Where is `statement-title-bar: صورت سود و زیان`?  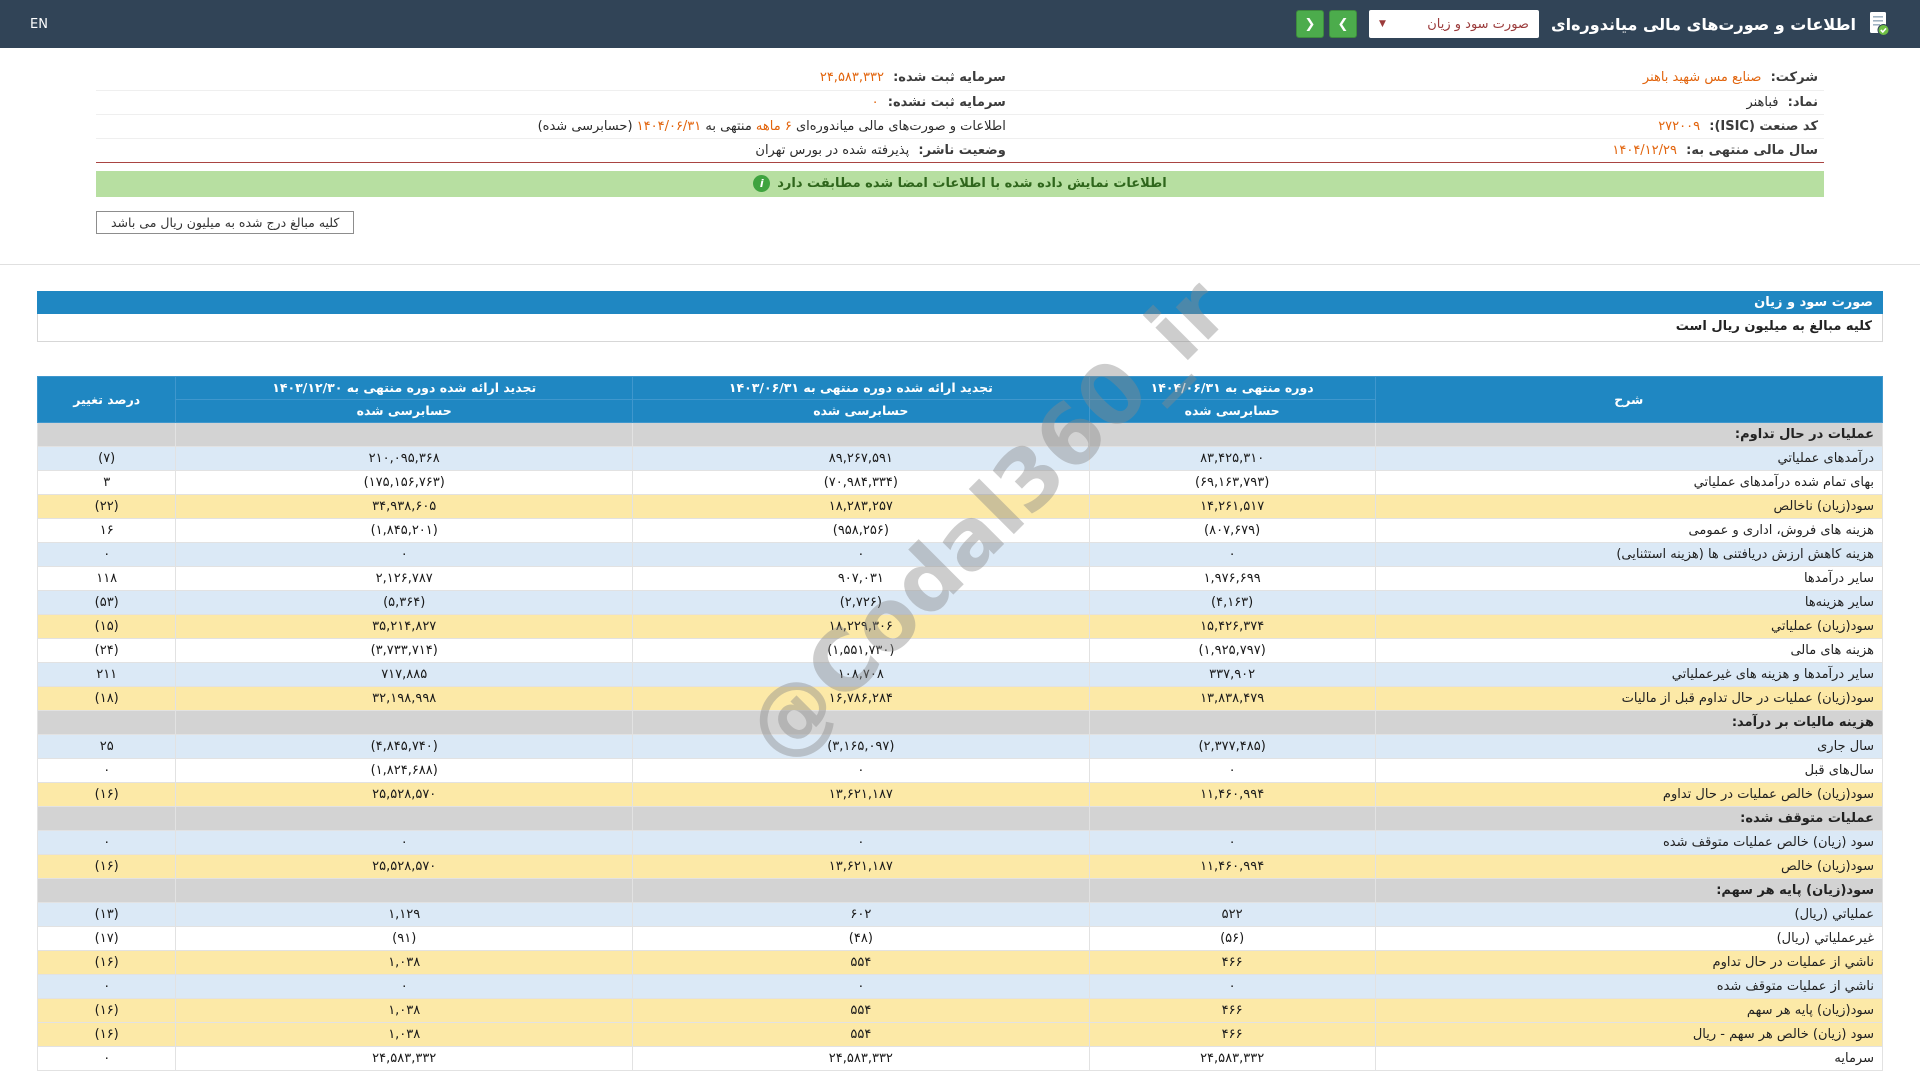
statement-title-bar: صورت سود و زیان is located at coordinates (960, 302).